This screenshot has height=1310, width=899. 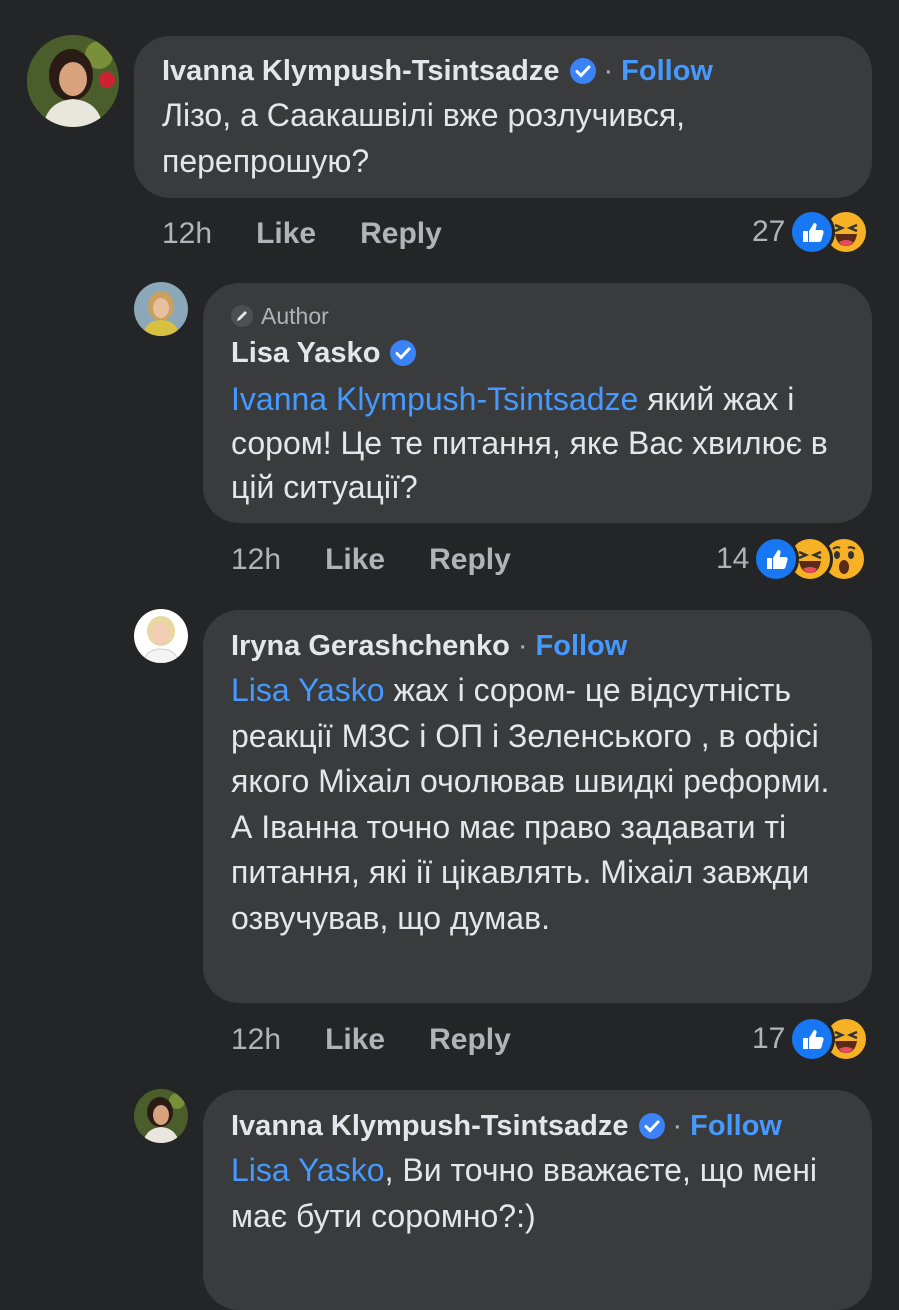 What do you see at coordinates (551, 316) in the screenshot?
I see `author-badge: Author` at bounding box center [551, 316].